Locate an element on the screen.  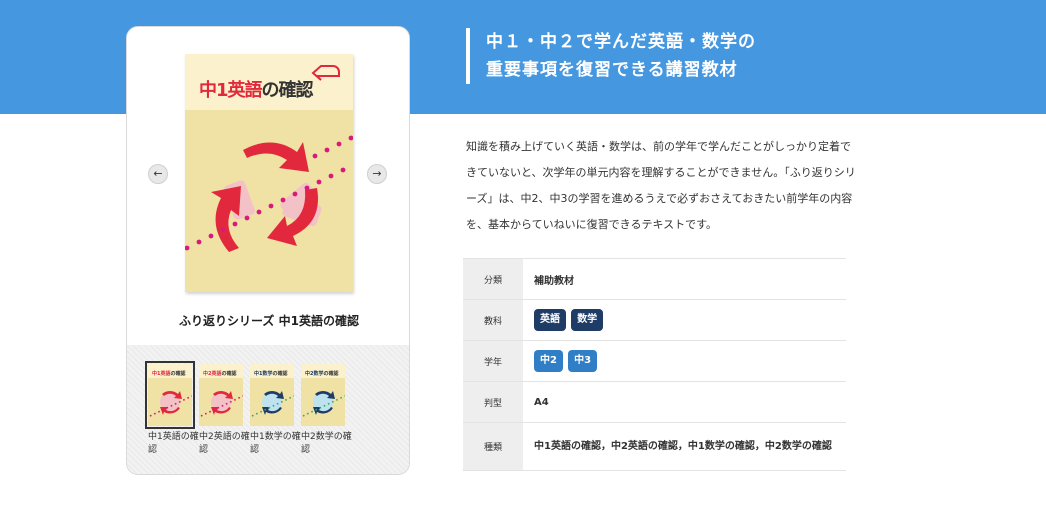
table-row: 判型 A4 is located at coordinates (654, 402).